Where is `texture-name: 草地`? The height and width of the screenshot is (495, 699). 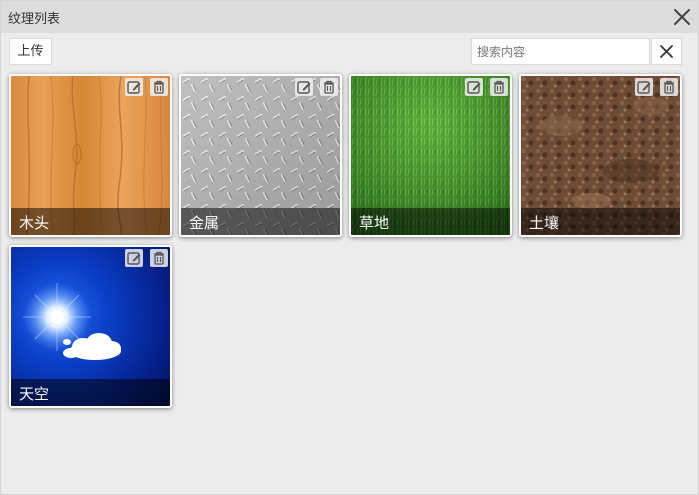
texture-name: 草地 is located at coordinates (374, 223).